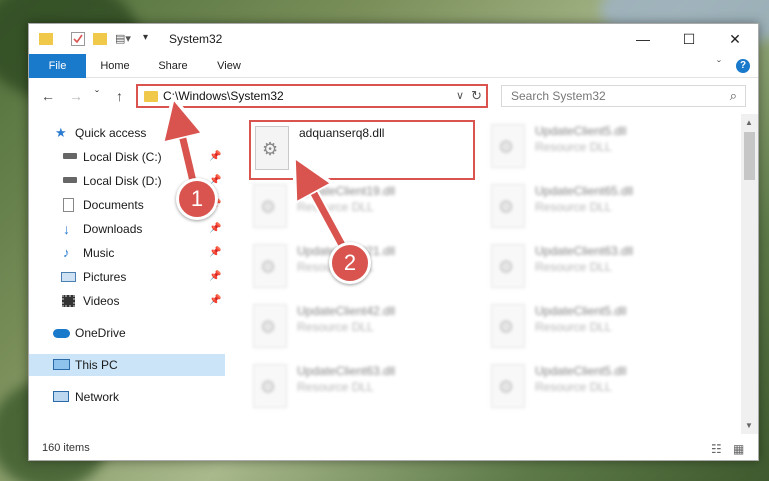  Describe the element at coordinates (99, 253) in the screenshot. I see `sidebar-item-label: Music` at that location.